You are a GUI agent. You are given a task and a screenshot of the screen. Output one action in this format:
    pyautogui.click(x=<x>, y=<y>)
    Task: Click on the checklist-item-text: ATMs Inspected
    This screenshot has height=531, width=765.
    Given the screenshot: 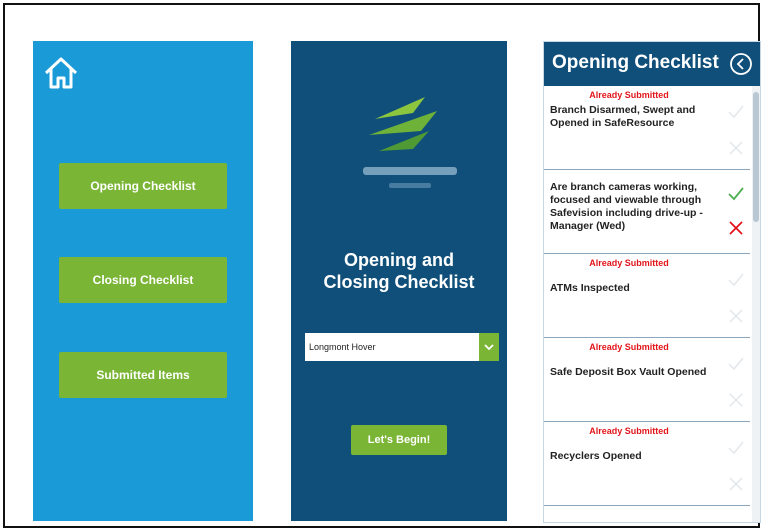 What is the action you would take?
    pyautogui.click(x=590, y=288)
    